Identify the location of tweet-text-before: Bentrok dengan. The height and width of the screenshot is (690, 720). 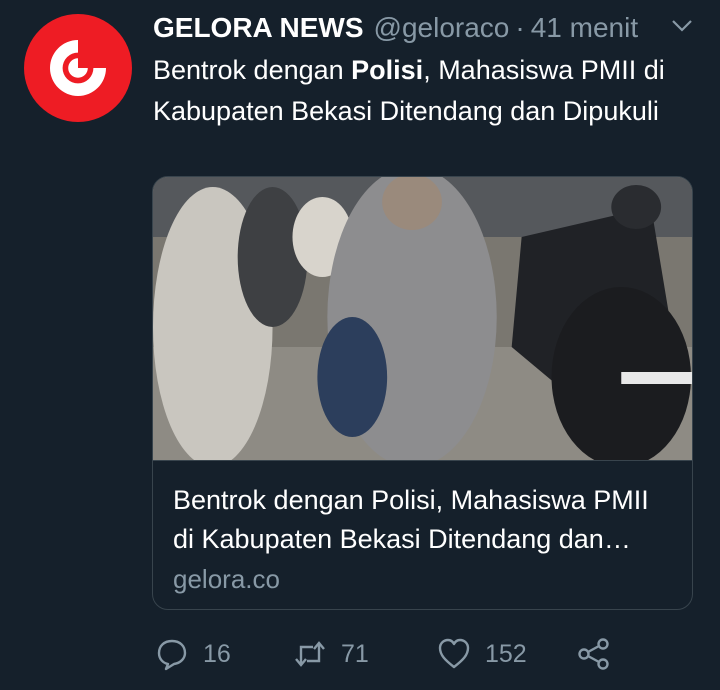
(252, 70).